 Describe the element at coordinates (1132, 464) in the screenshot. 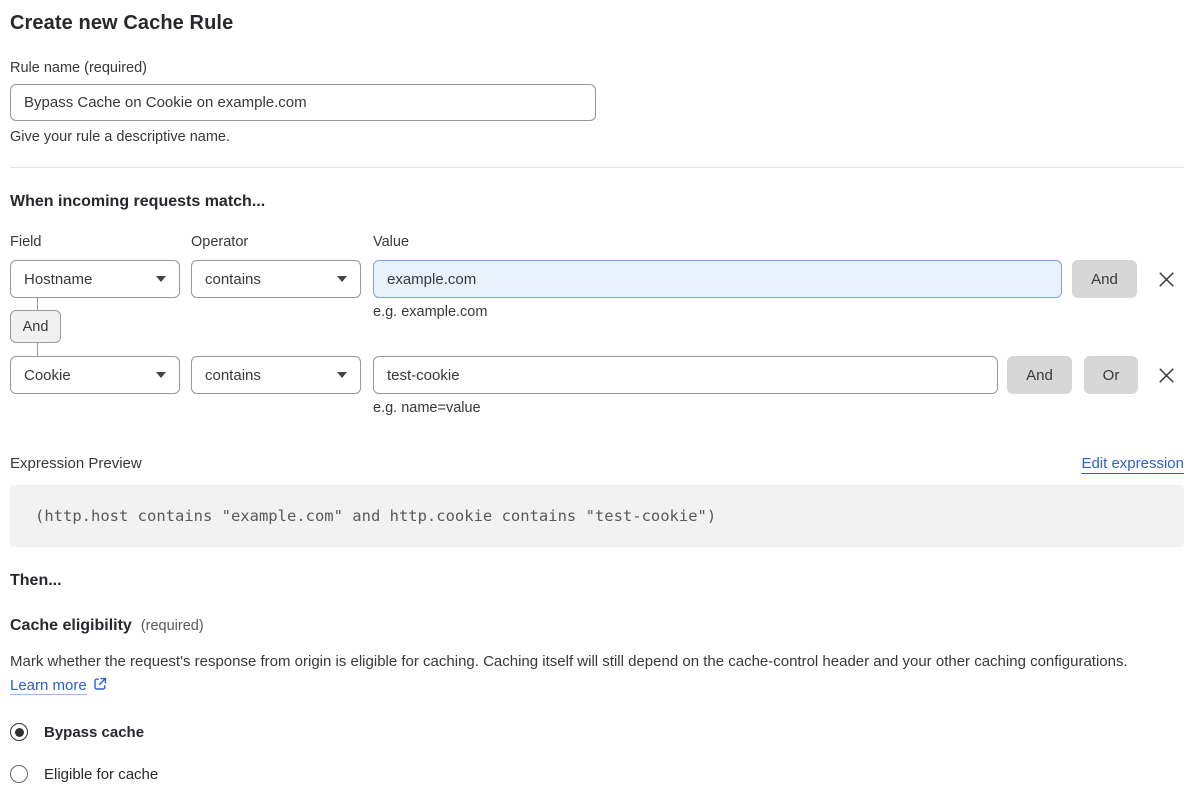

I see `edit-expression-link: Edit expression` at that location.